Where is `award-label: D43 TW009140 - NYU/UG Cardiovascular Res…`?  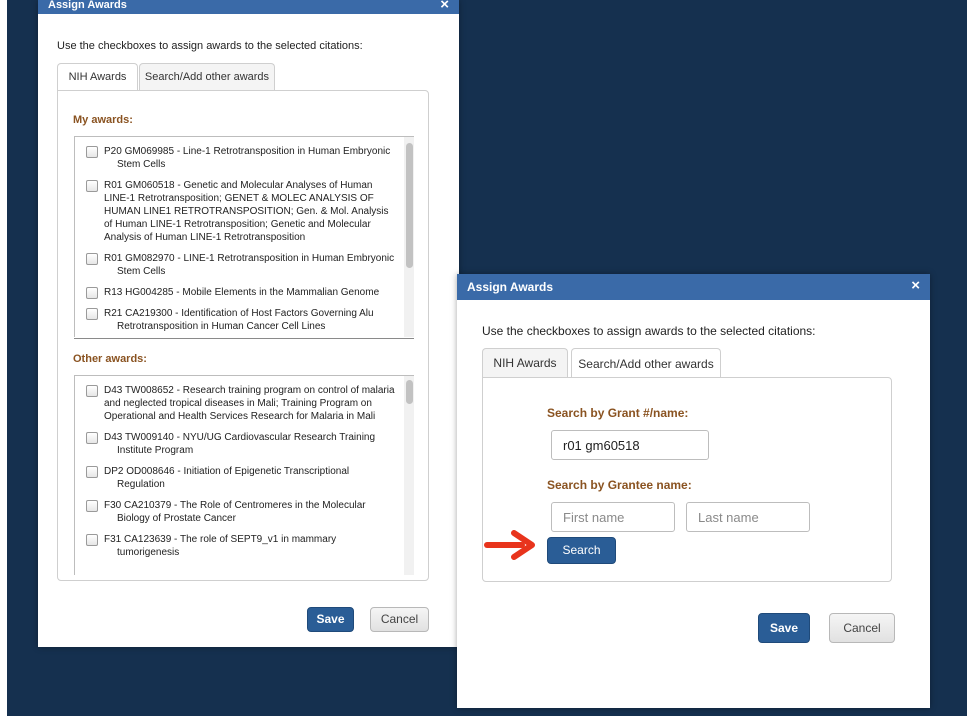 award-label: D43 TW009140 - NYU/UG Cardiovascular Res… is located at coordinates (240, 444).